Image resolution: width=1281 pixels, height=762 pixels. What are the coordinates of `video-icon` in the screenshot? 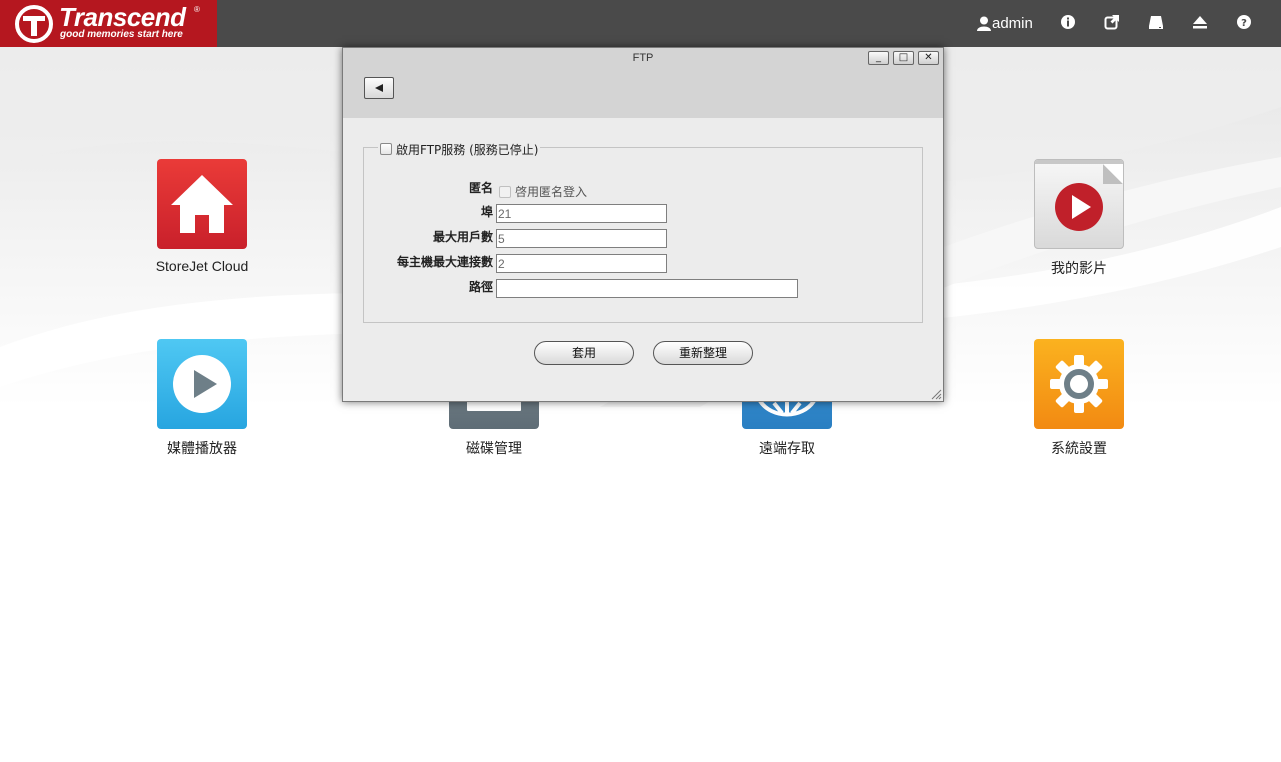 It's located at (1079, 204).